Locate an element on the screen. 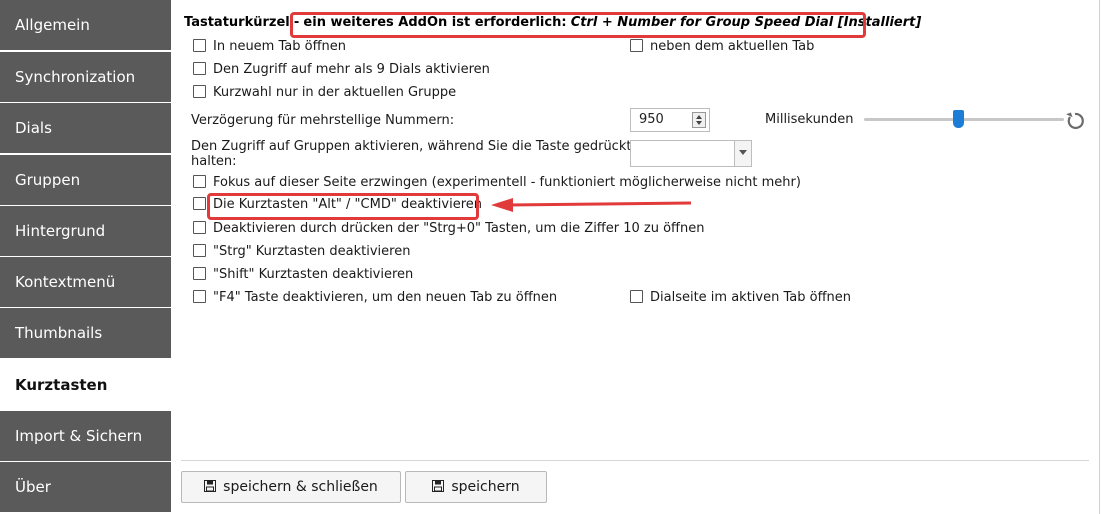 The image size is (1102, 514). save-label: speichern is located at coordinates (485, 487).